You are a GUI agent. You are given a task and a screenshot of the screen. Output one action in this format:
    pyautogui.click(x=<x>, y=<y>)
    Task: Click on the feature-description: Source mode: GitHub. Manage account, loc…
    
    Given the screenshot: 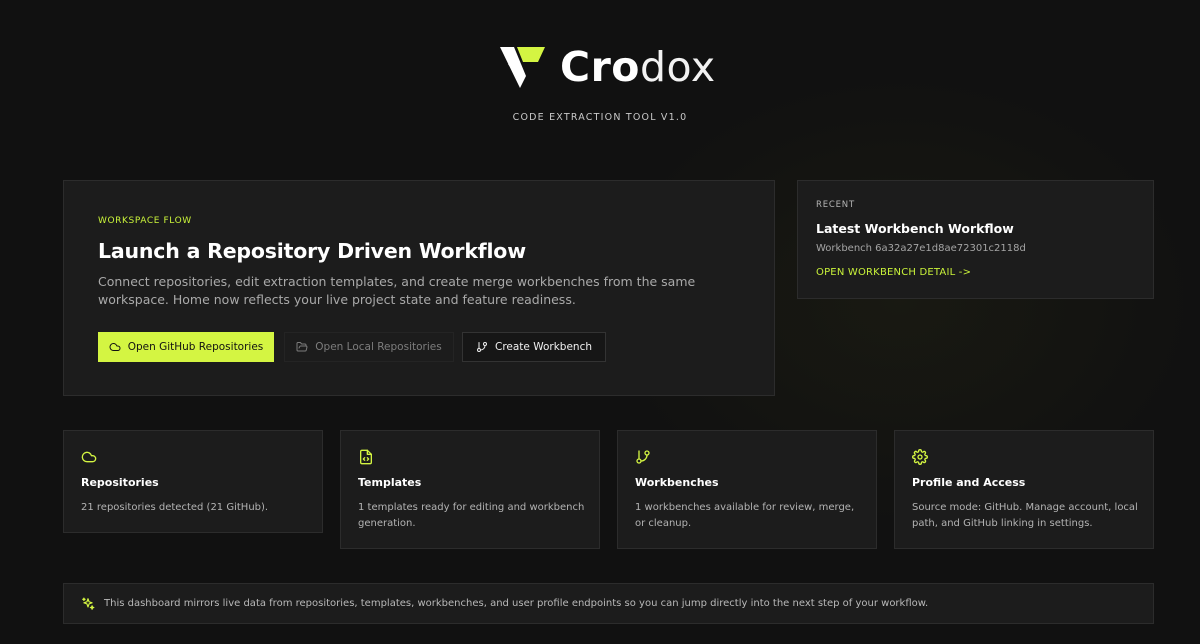 What is the action you would take?
    pyautogui.click(x=1025, y=515)
    